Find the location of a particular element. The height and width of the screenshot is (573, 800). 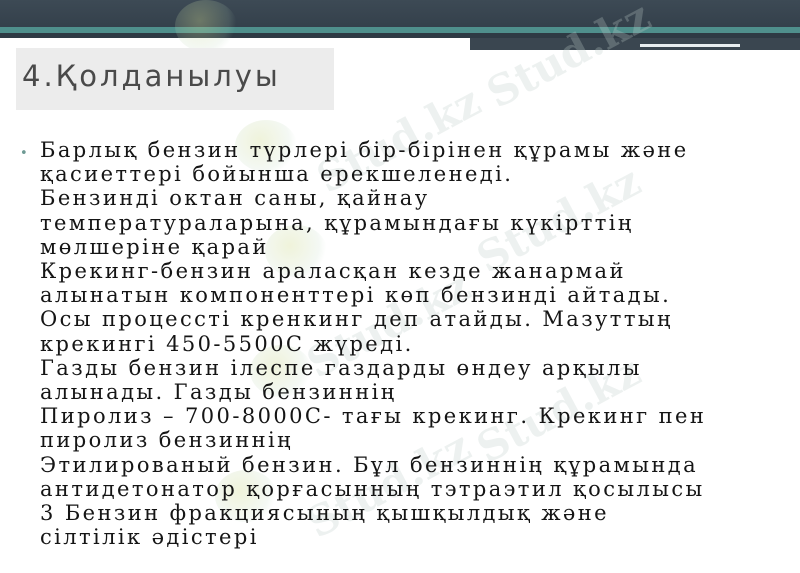

header-right-bar is located at coordinates (635, 44).